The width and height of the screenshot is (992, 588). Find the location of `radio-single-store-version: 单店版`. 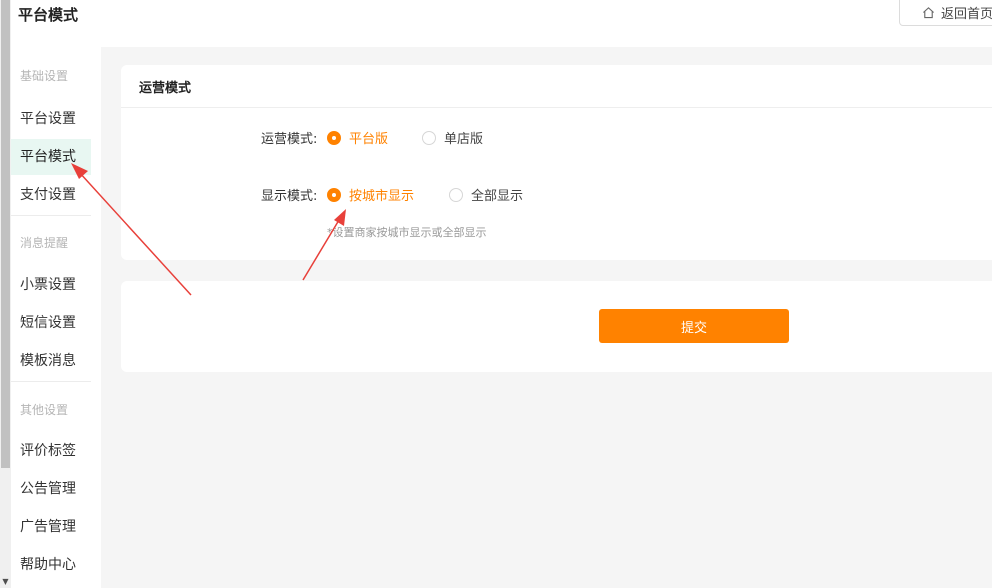

radio-single-store-version: 单店版 is located at coordinates (452, 137).